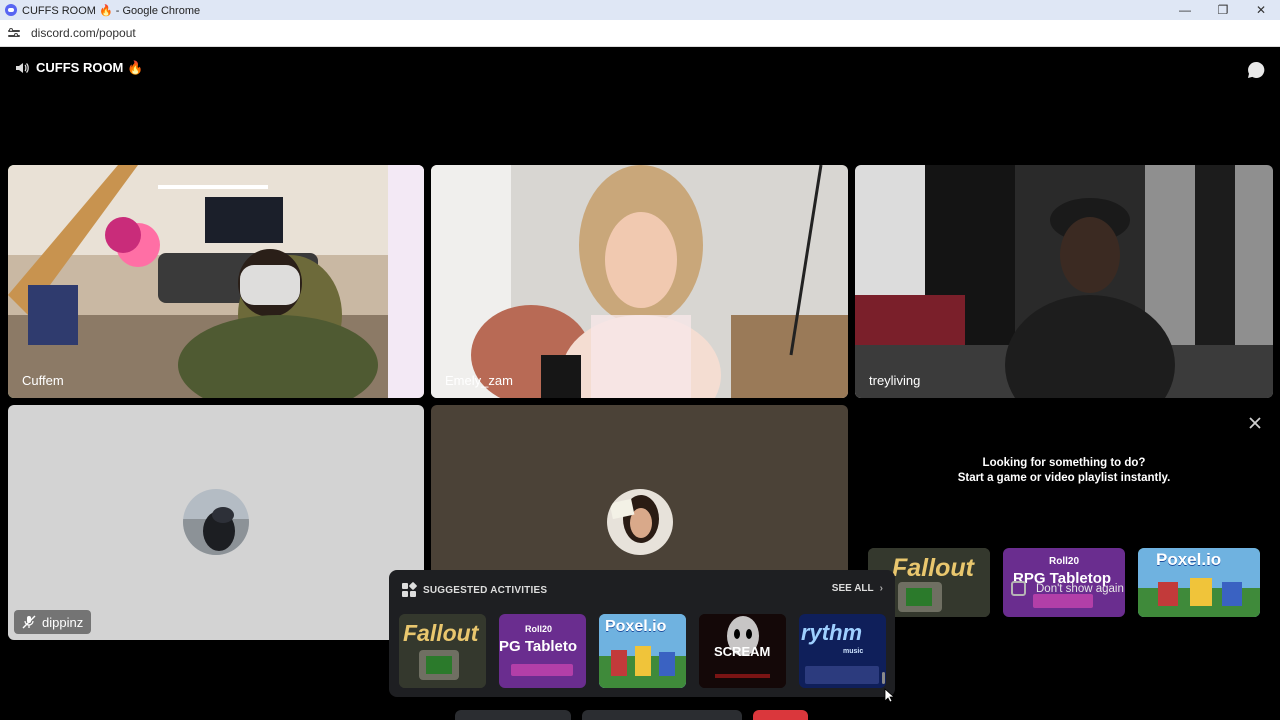 This screenshot has width=1280, height=720. I want to click on participant-name: Emely_zam, so click(479, 380).